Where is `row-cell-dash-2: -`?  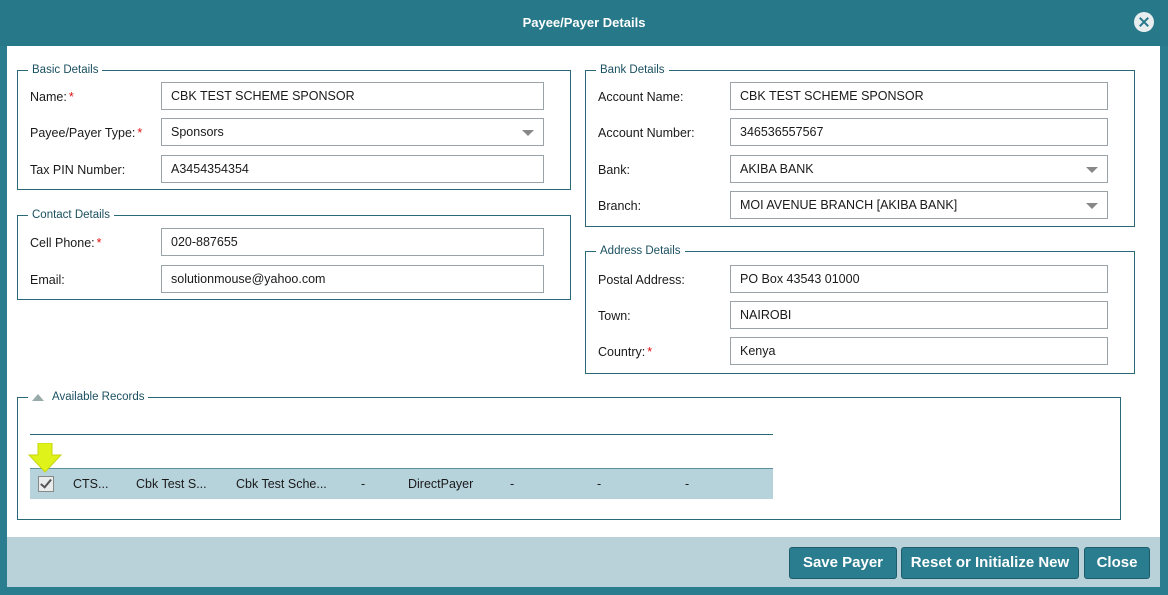
row-cell-dash-2: - is located at coordinates (512, 484).